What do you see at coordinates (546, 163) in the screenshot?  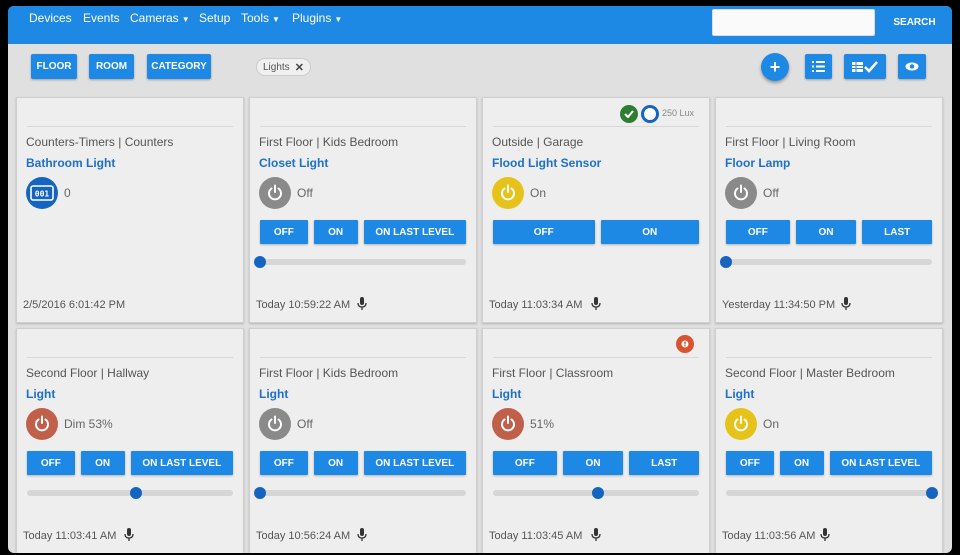 I see `device-name-link: Flood Light Sensor` at bounding box center [546, 163].